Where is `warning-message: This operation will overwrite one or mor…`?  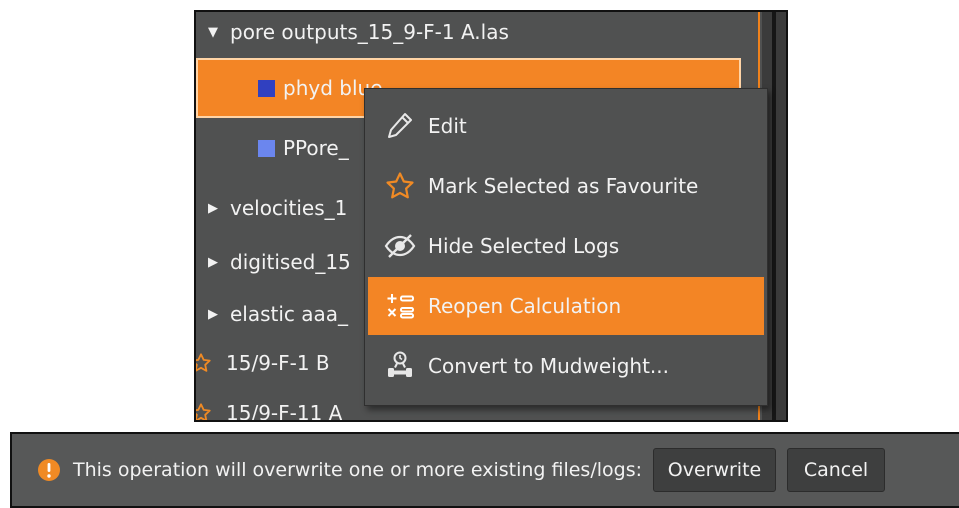 warning-message: This operation will overwrite one or mor… is located at coordinates (357, 470).